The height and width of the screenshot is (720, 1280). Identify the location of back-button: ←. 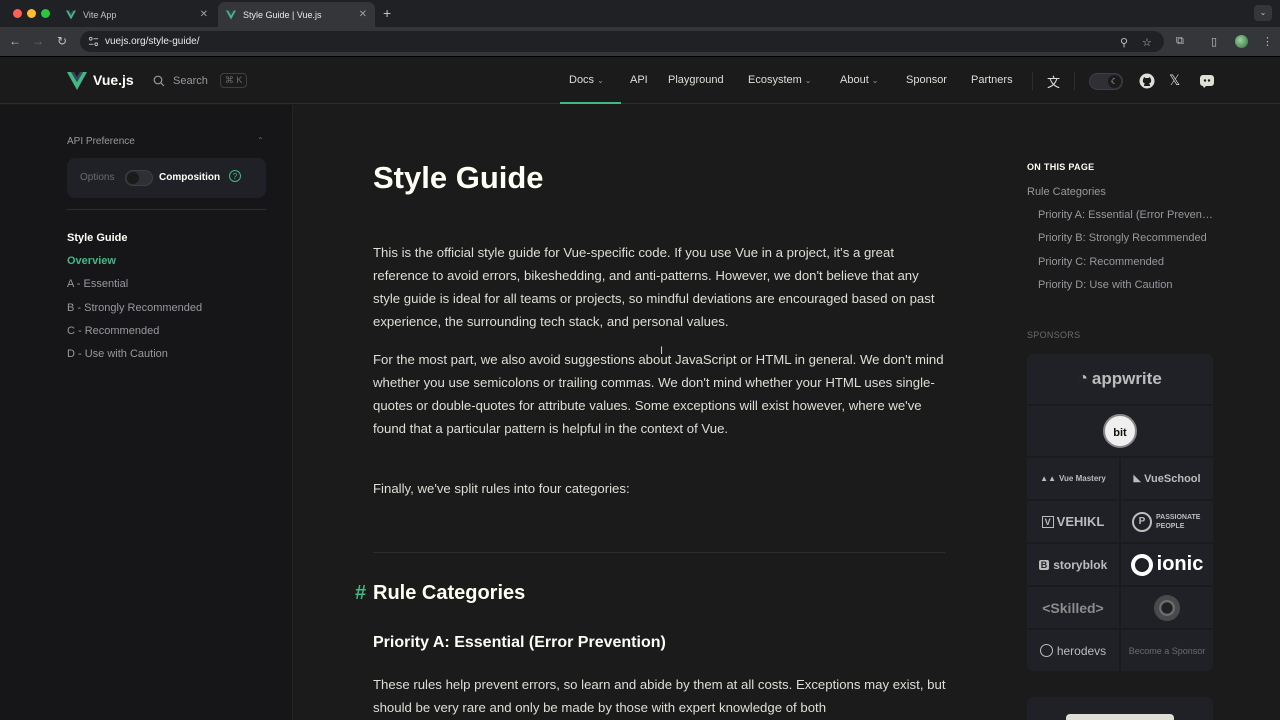
(15, 41).